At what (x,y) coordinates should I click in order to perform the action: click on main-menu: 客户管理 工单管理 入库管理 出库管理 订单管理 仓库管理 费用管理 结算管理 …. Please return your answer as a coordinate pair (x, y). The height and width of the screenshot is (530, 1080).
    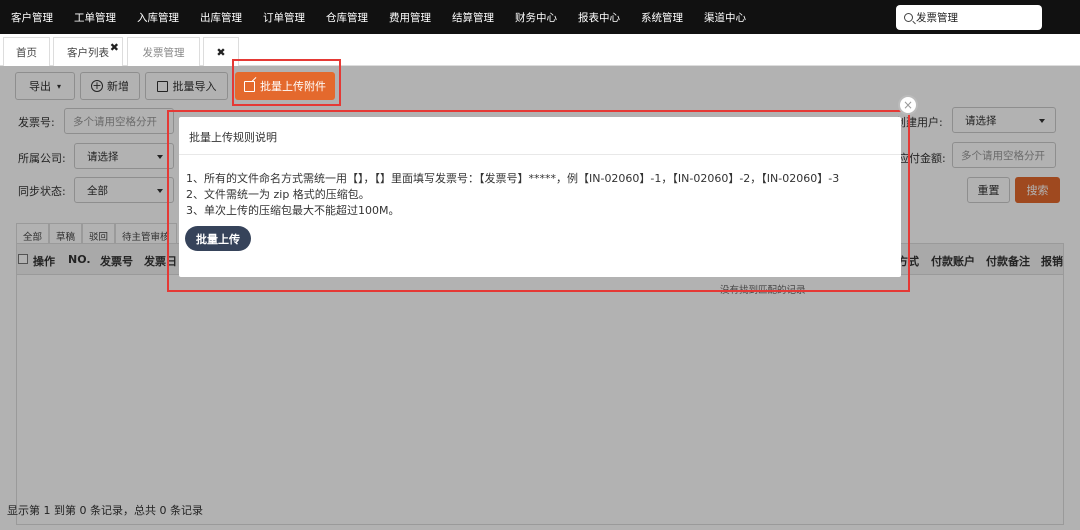
    Looking at the image, I should click on (389, 17).